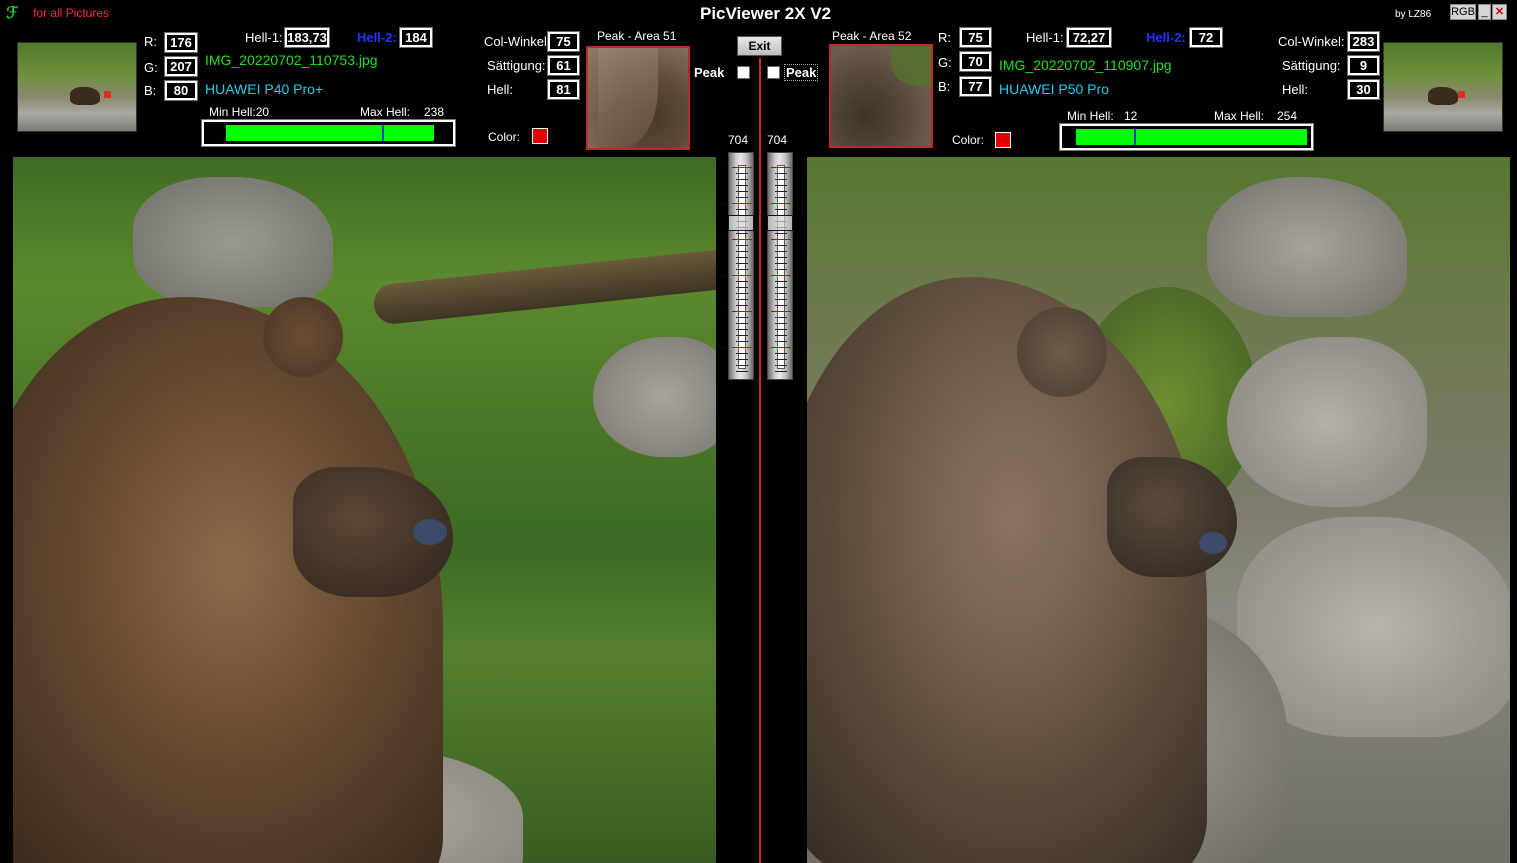 The image size is (1517, 863). What do you see at coordinates (1054, 89) in the screenshot?
I see `right-camera-model: HUAWEI P50 Pro` at bounding box center [1054, 89].